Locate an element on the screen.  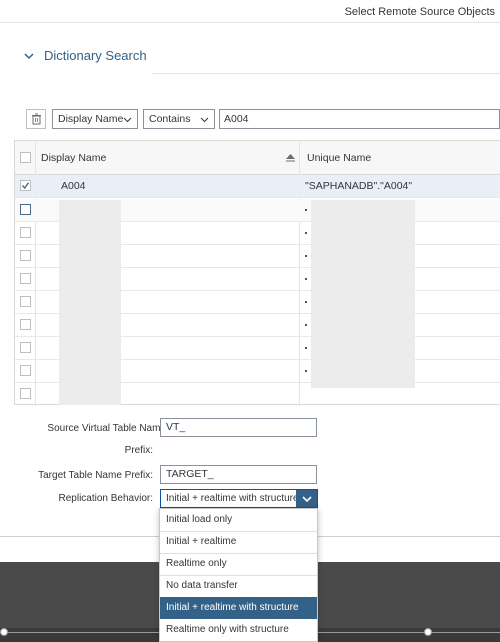
replication-behavior-combobox: Initial + realtime with structure is located at coordinates (239, 498).